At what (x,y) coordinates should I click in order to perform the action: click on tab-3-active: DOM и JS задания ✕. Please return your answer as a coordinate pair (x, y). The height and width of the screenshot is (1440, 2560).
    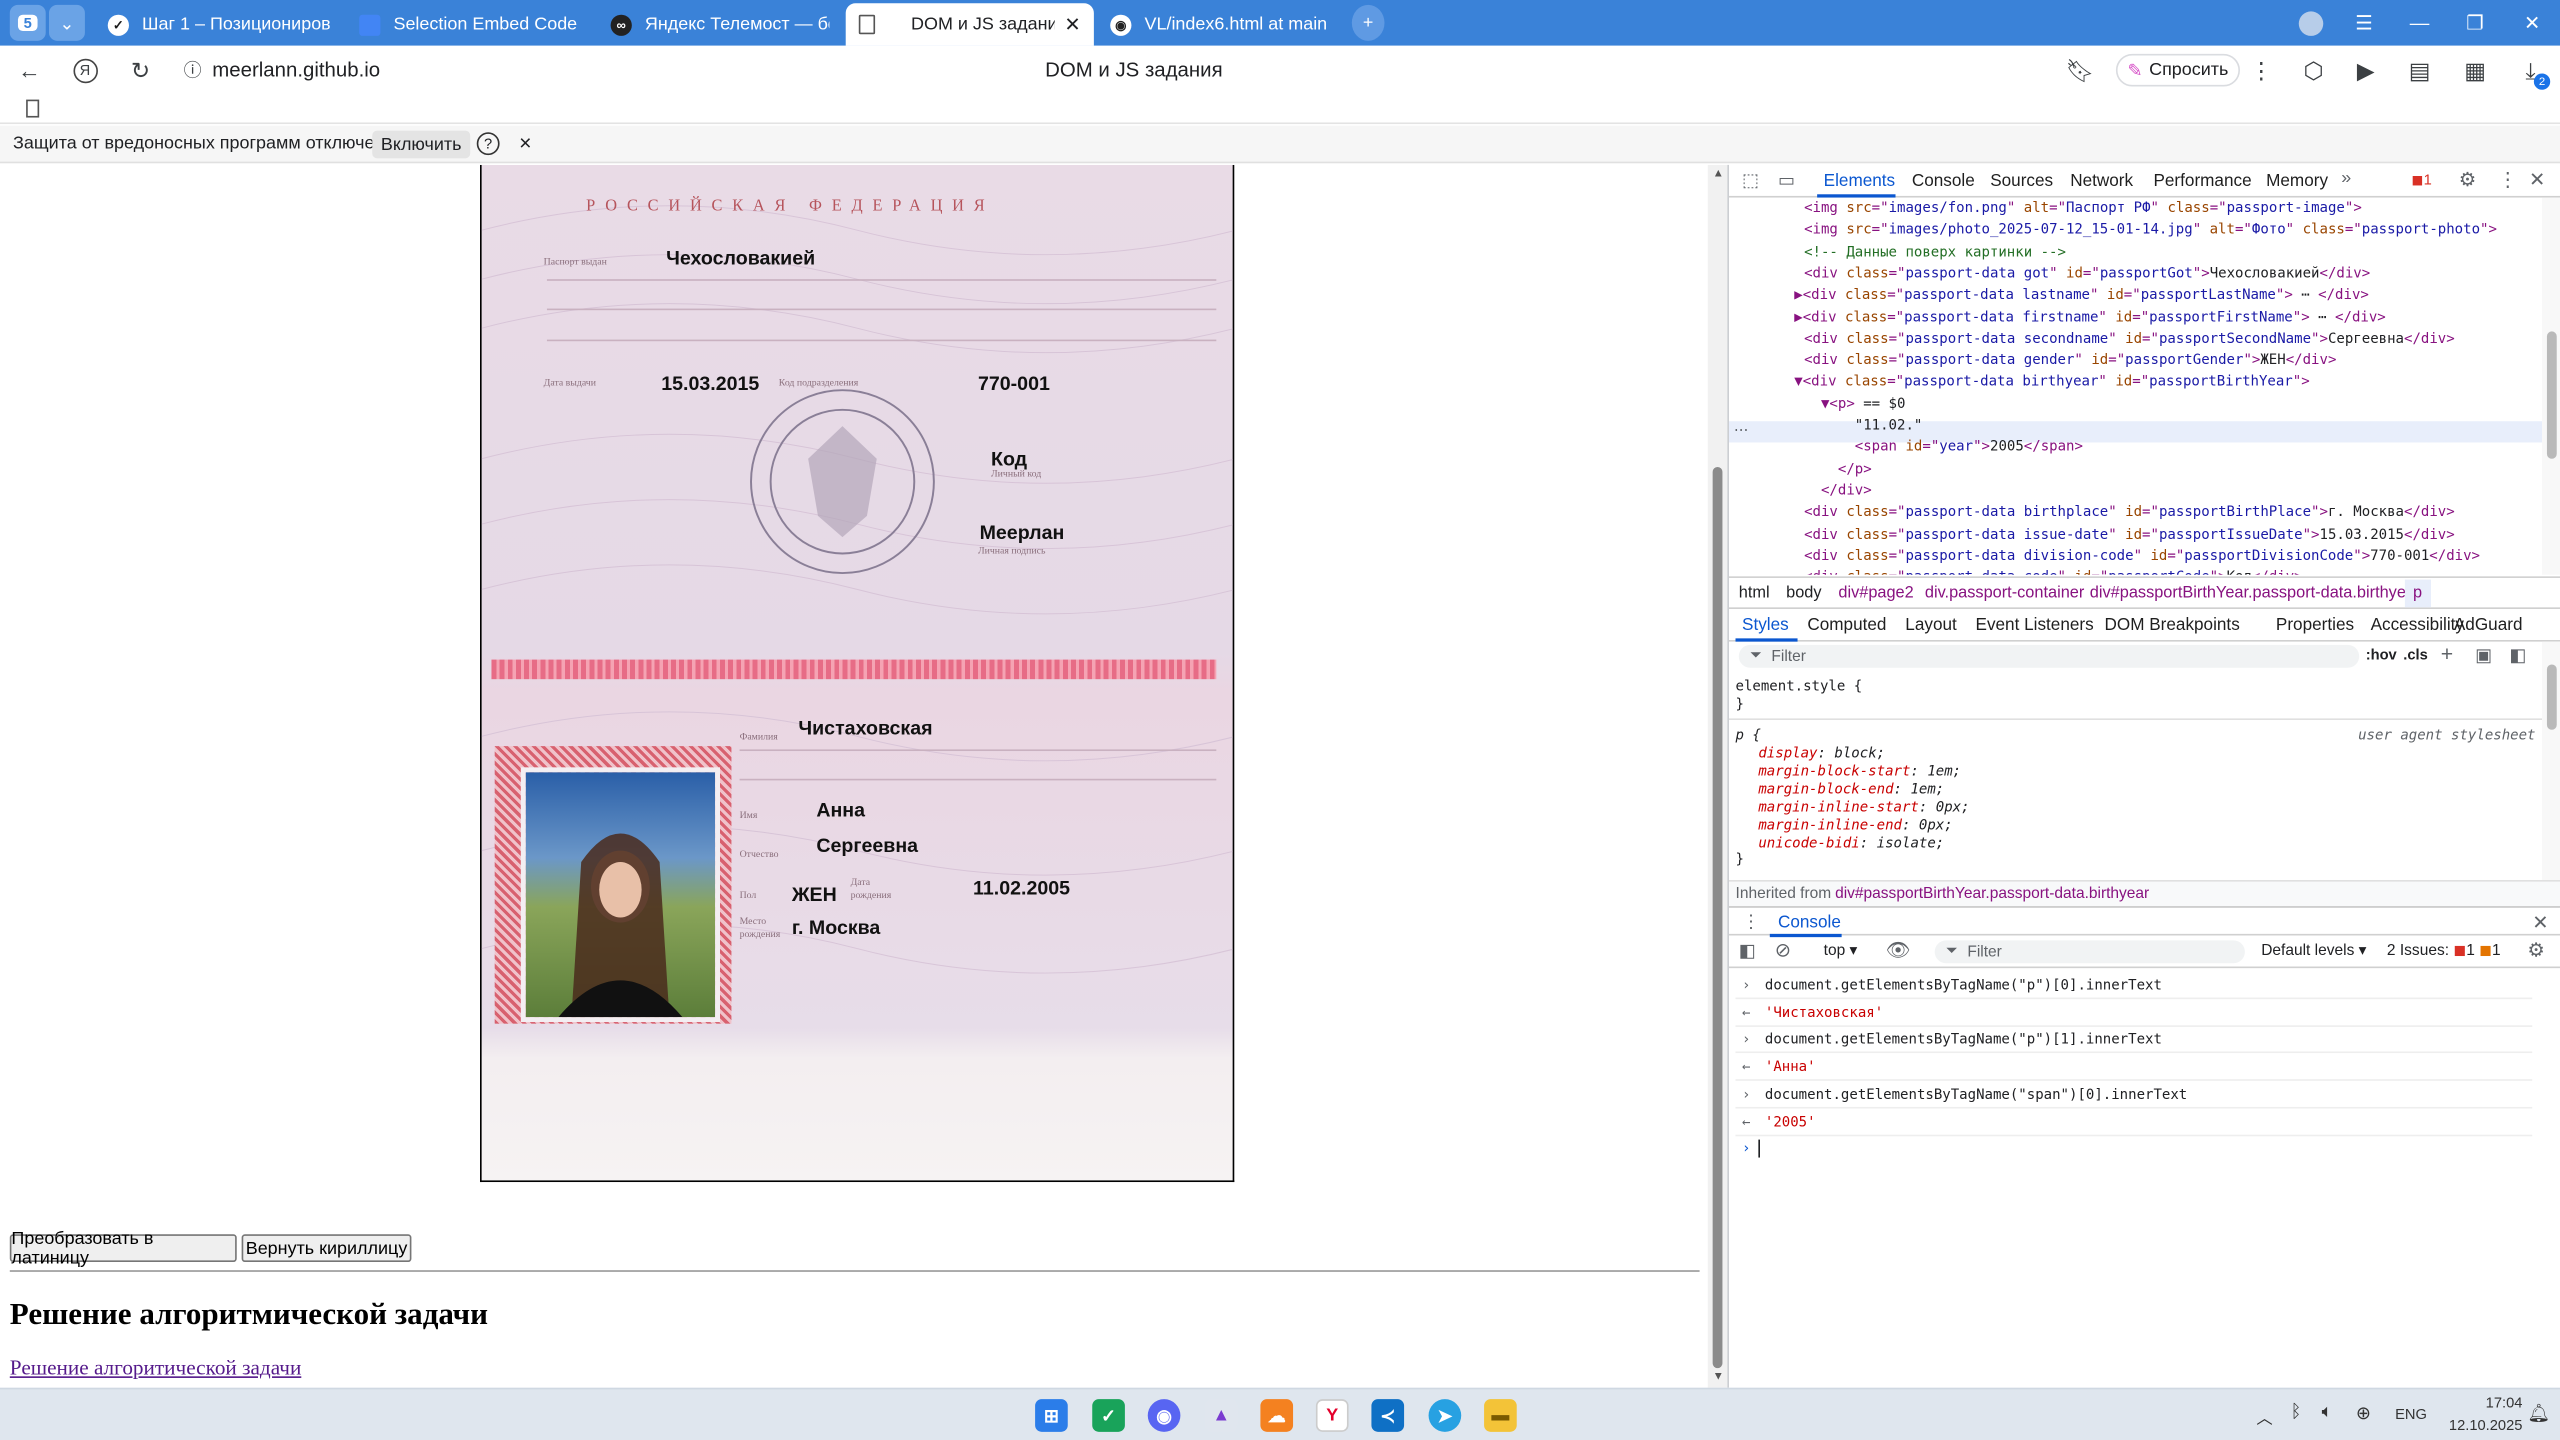
    Looking at the image, I should click on (969, 24).